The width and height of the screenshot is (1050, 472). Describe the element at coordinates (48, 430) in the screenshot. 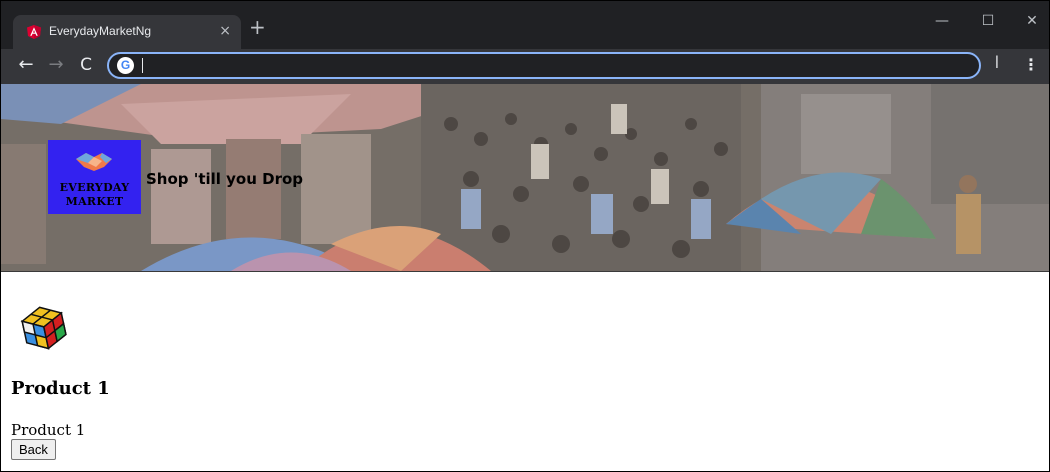

I see `product-description: Product 1` at that location.